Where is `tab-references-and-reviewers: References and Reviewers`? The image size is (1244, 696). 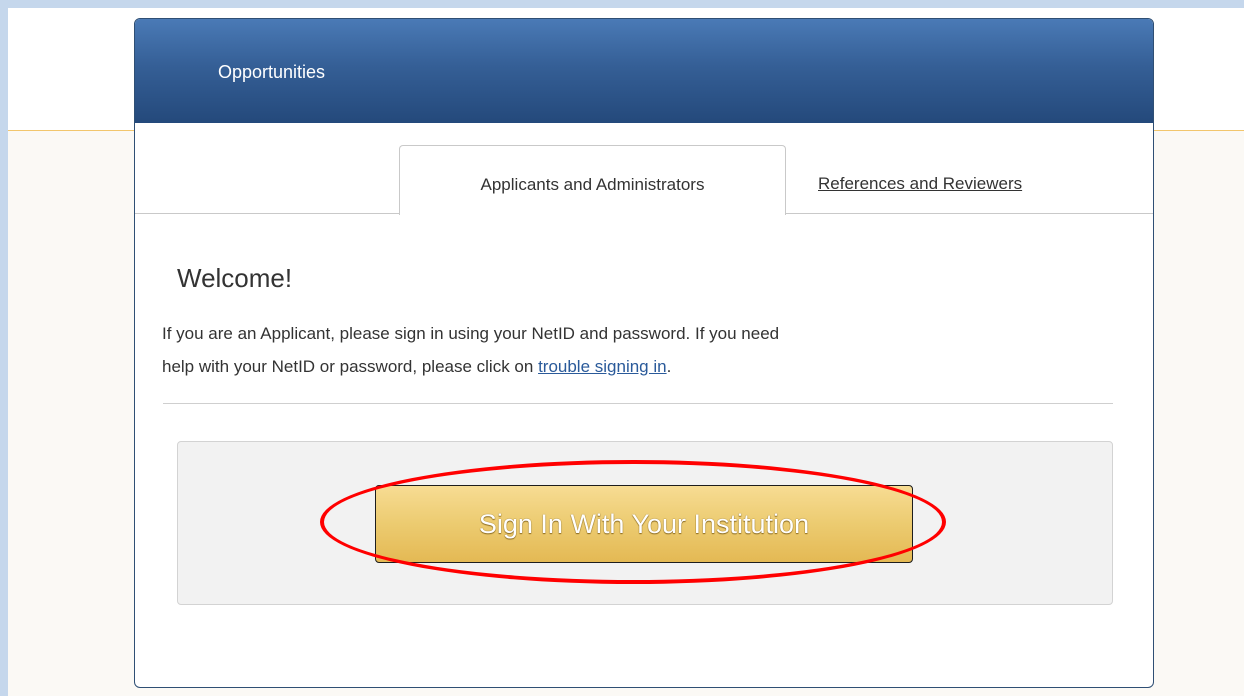 tab-references-and-reviewers: References and Reviewers is located at coordinates (920, 184).